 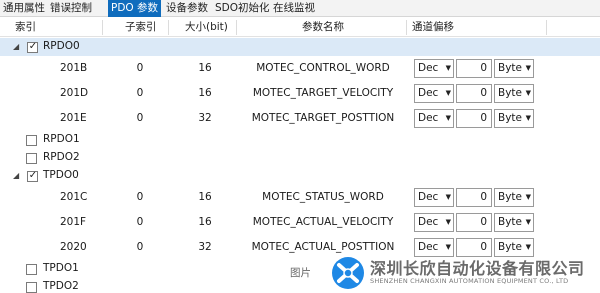 What do you see at coordinates (323, 68) in the screenshot?
I see `entry-param-name: MOTEC_CONTROL_WORD` at bounding box center [323, 68].